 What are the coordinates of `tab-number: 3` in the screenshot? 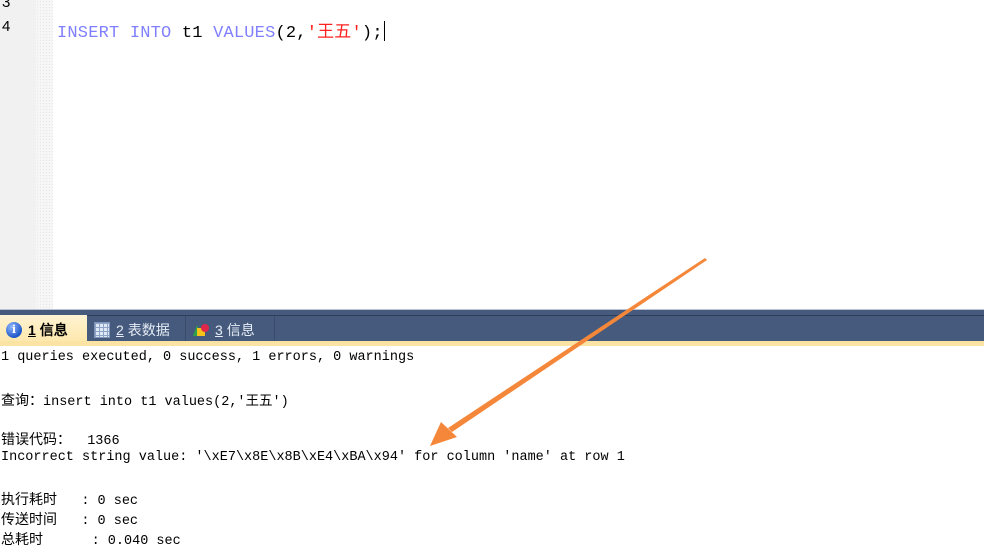 It's located at (219, 329).